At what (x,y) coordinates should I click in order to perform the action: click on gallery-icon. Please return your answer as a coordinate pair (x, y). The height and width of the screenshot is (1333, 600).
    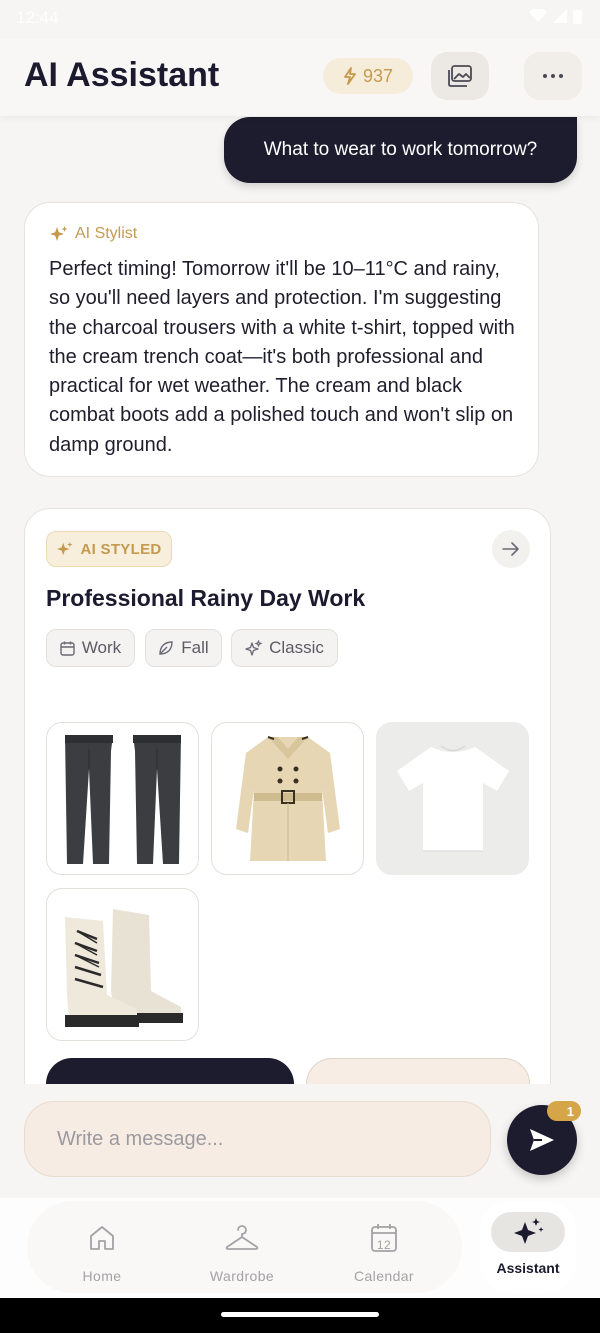
    Looking at the image, I should click on (460, 76).